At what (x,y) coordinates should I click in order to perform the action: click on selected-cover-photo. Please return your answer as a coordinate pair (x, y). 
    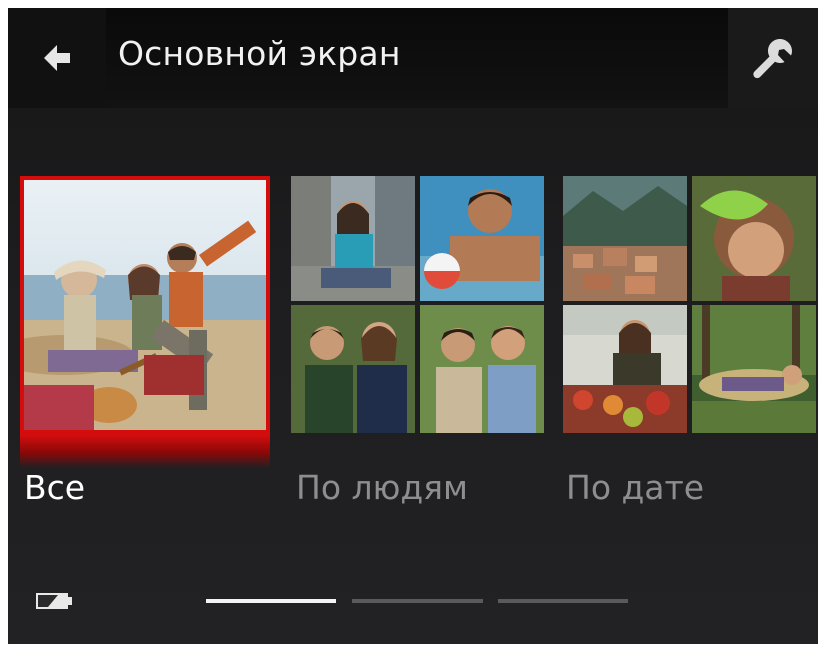
    Looking at the image, I should click on (145, 305).